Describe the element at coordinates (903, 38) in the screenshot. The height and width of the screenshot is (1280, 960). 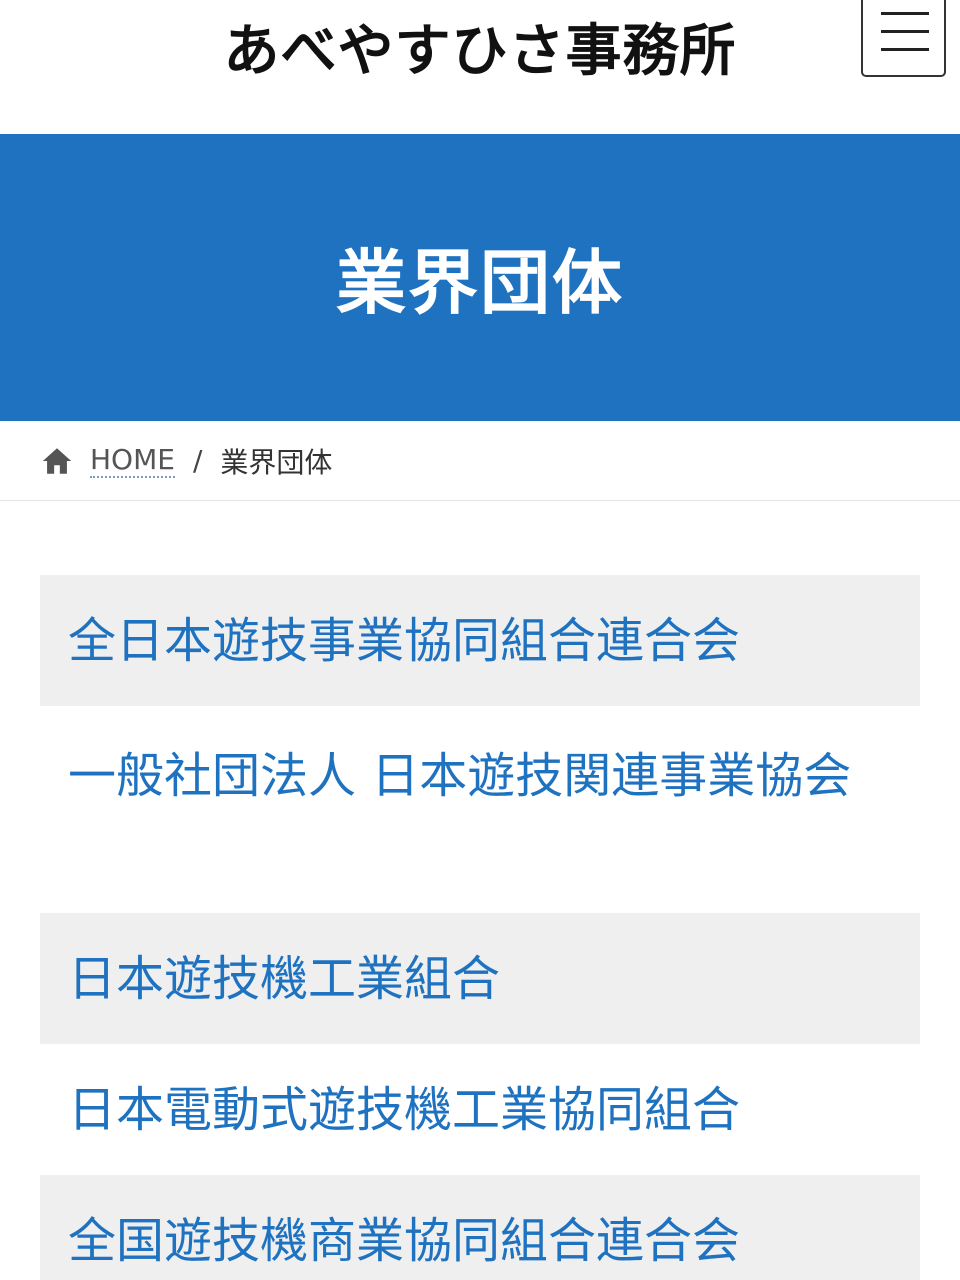
I see `hamburger-menu-button` at that location.